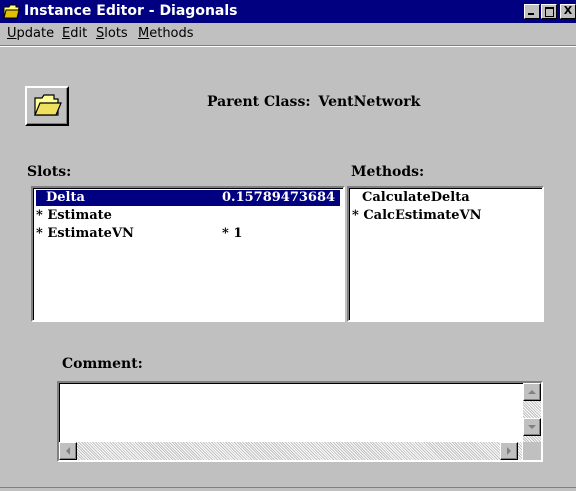  I want to click on slot-value: * 1, so click(232, 233).